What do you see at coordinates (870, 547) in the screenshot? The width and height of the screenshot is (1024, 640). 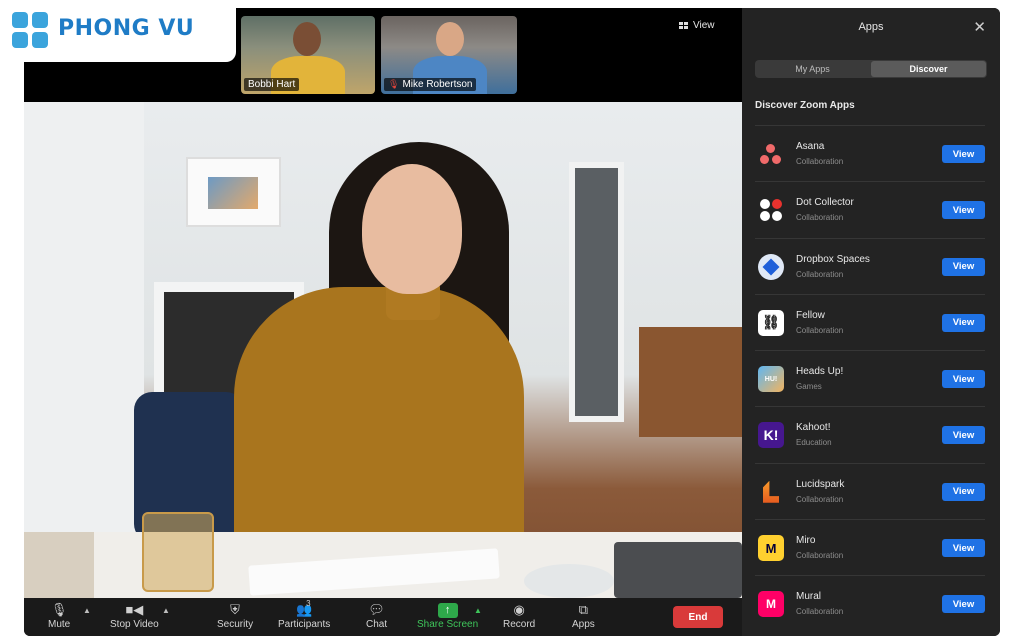 I see `list-item: M Miro Collaboration View` at bounding box center [870, 547].